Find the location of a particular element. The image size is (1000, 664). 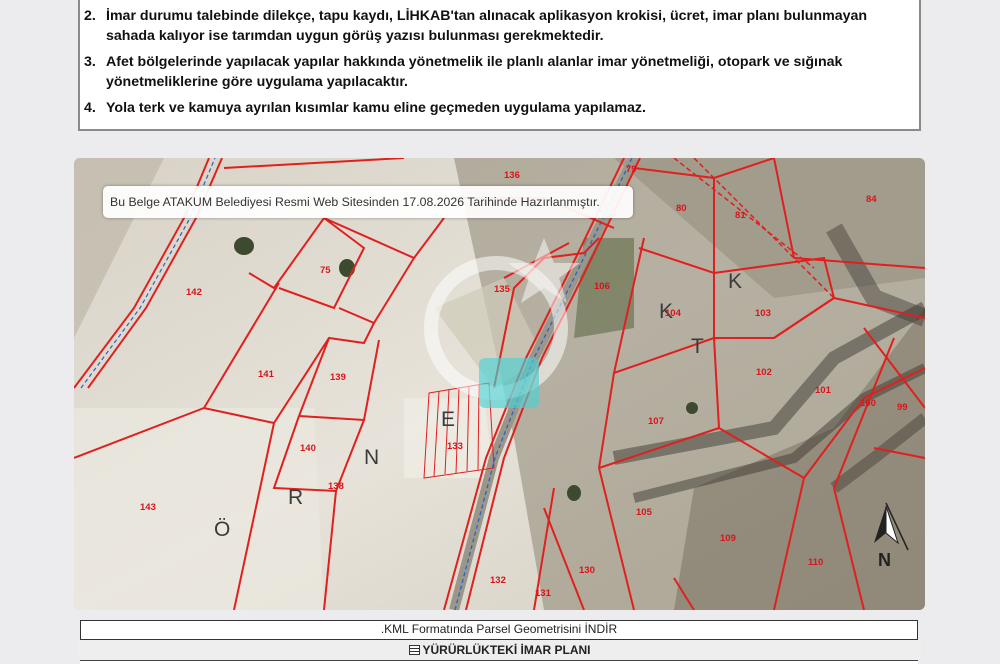

parcel-label: 141 is located at coordinates (266, 374).